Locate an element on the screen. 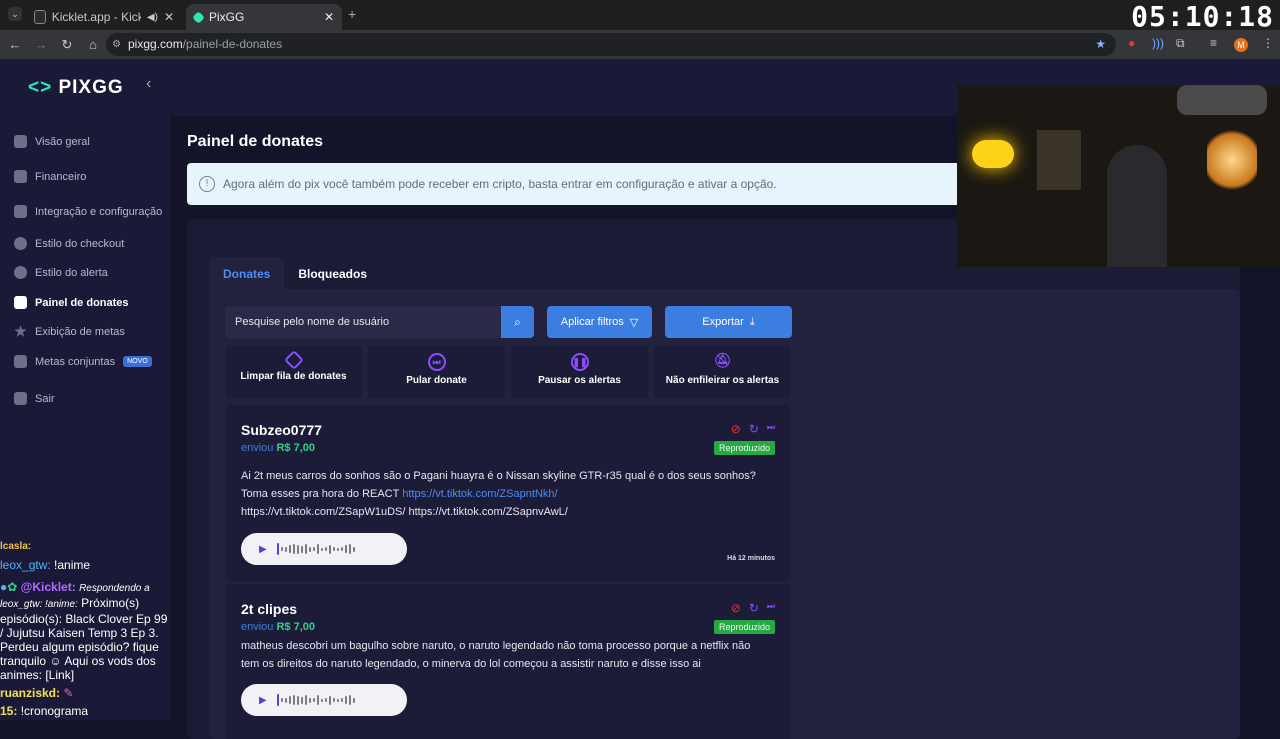 Image resolution: width=1280 pixels, height=739 pixels. palette-icon is located at coordinates (20, 272).